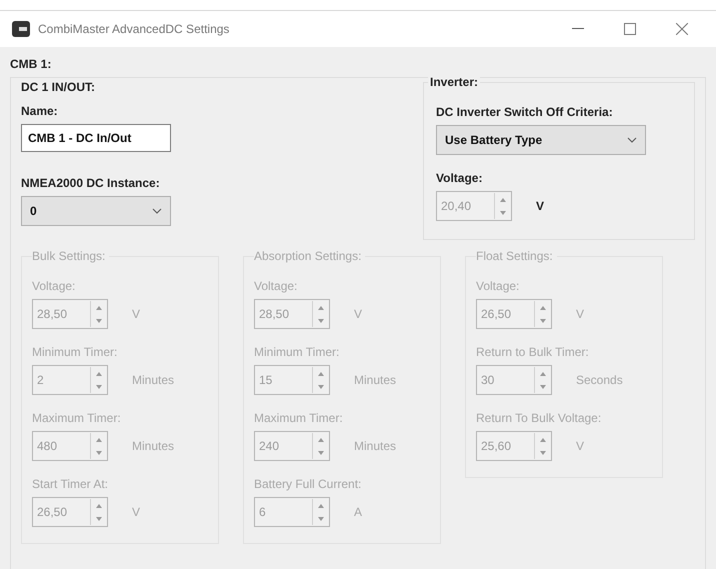 Image resolution: width=716 pixels, height=569 pixels. I want to click on field-label: NMEA2000 DC Instance:, so click(91, 183).